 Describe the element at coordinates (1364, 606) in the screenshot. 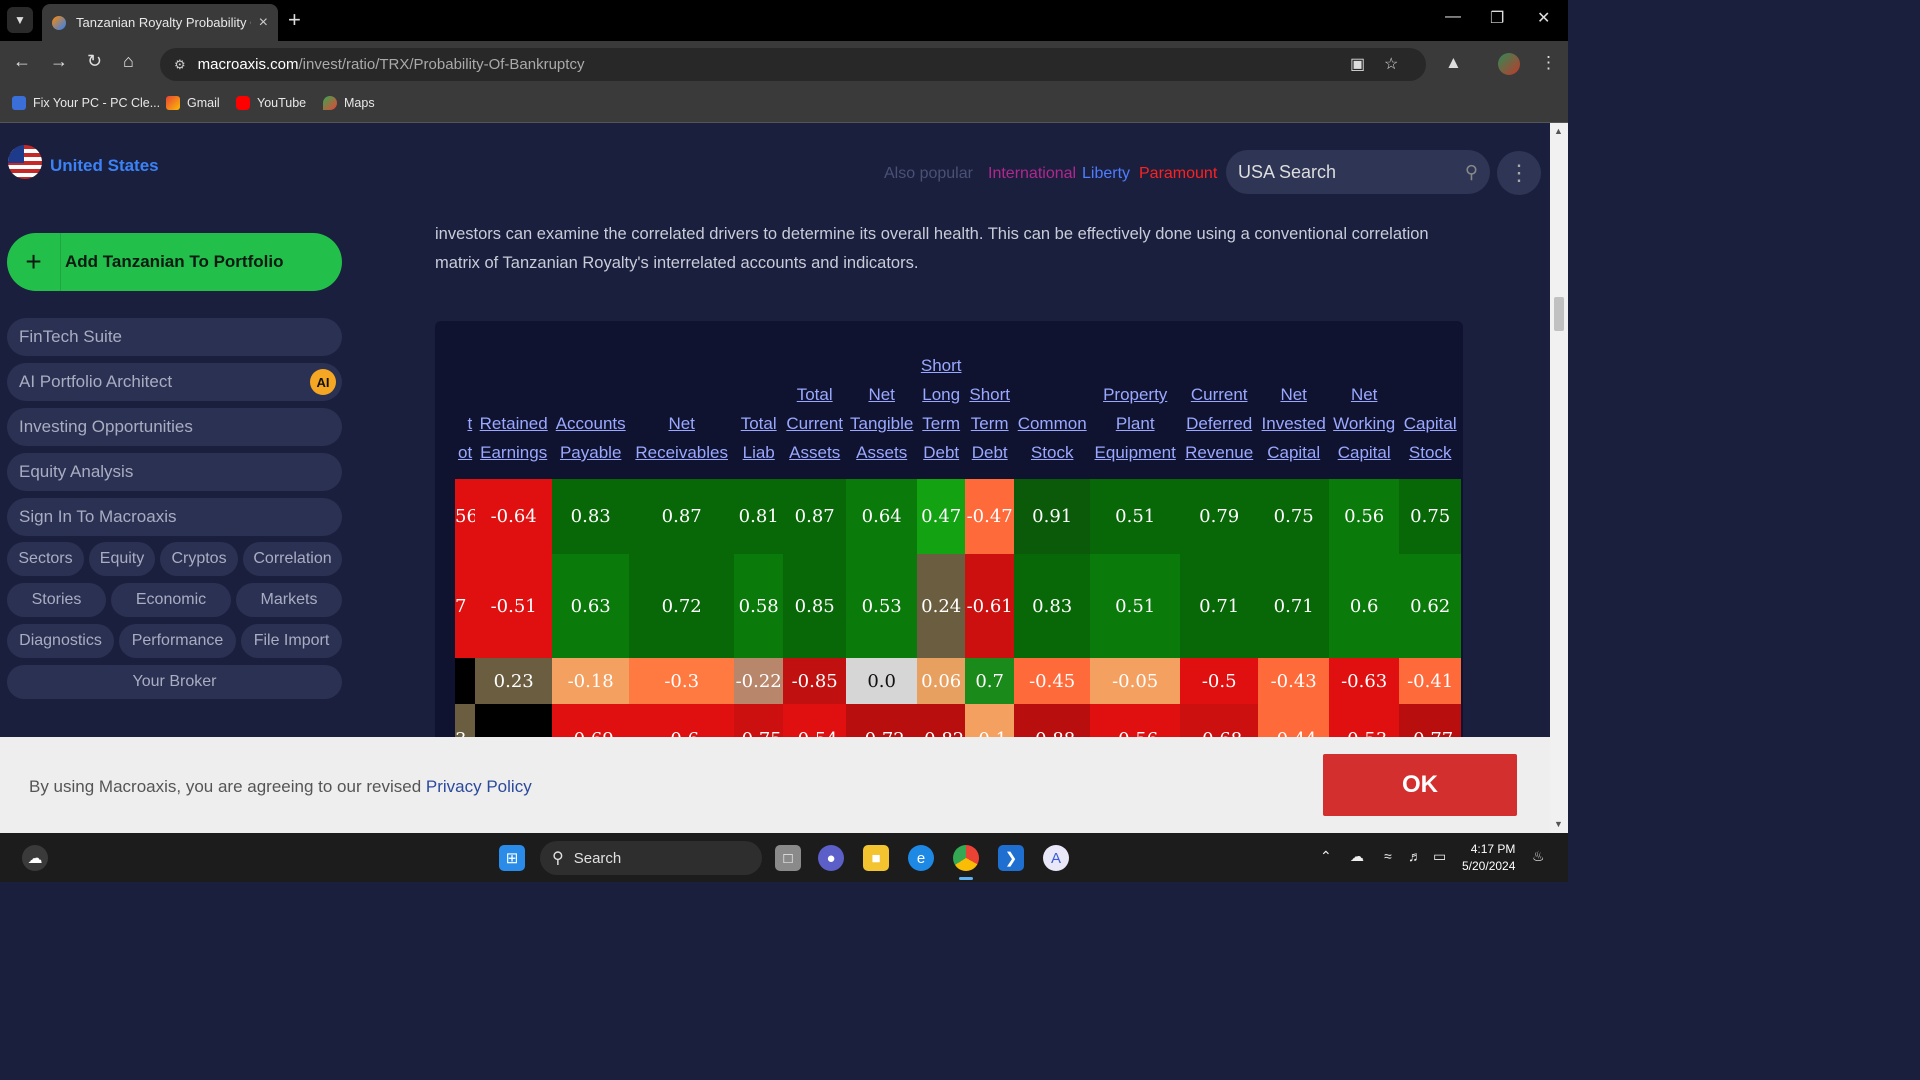

I see `matrix-cell: 0.6` at that location.